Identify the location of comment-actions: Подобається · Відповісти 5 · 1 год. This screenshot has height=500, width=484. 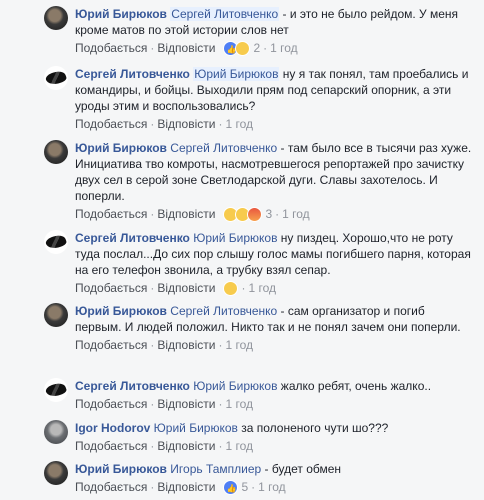
(274, 488).